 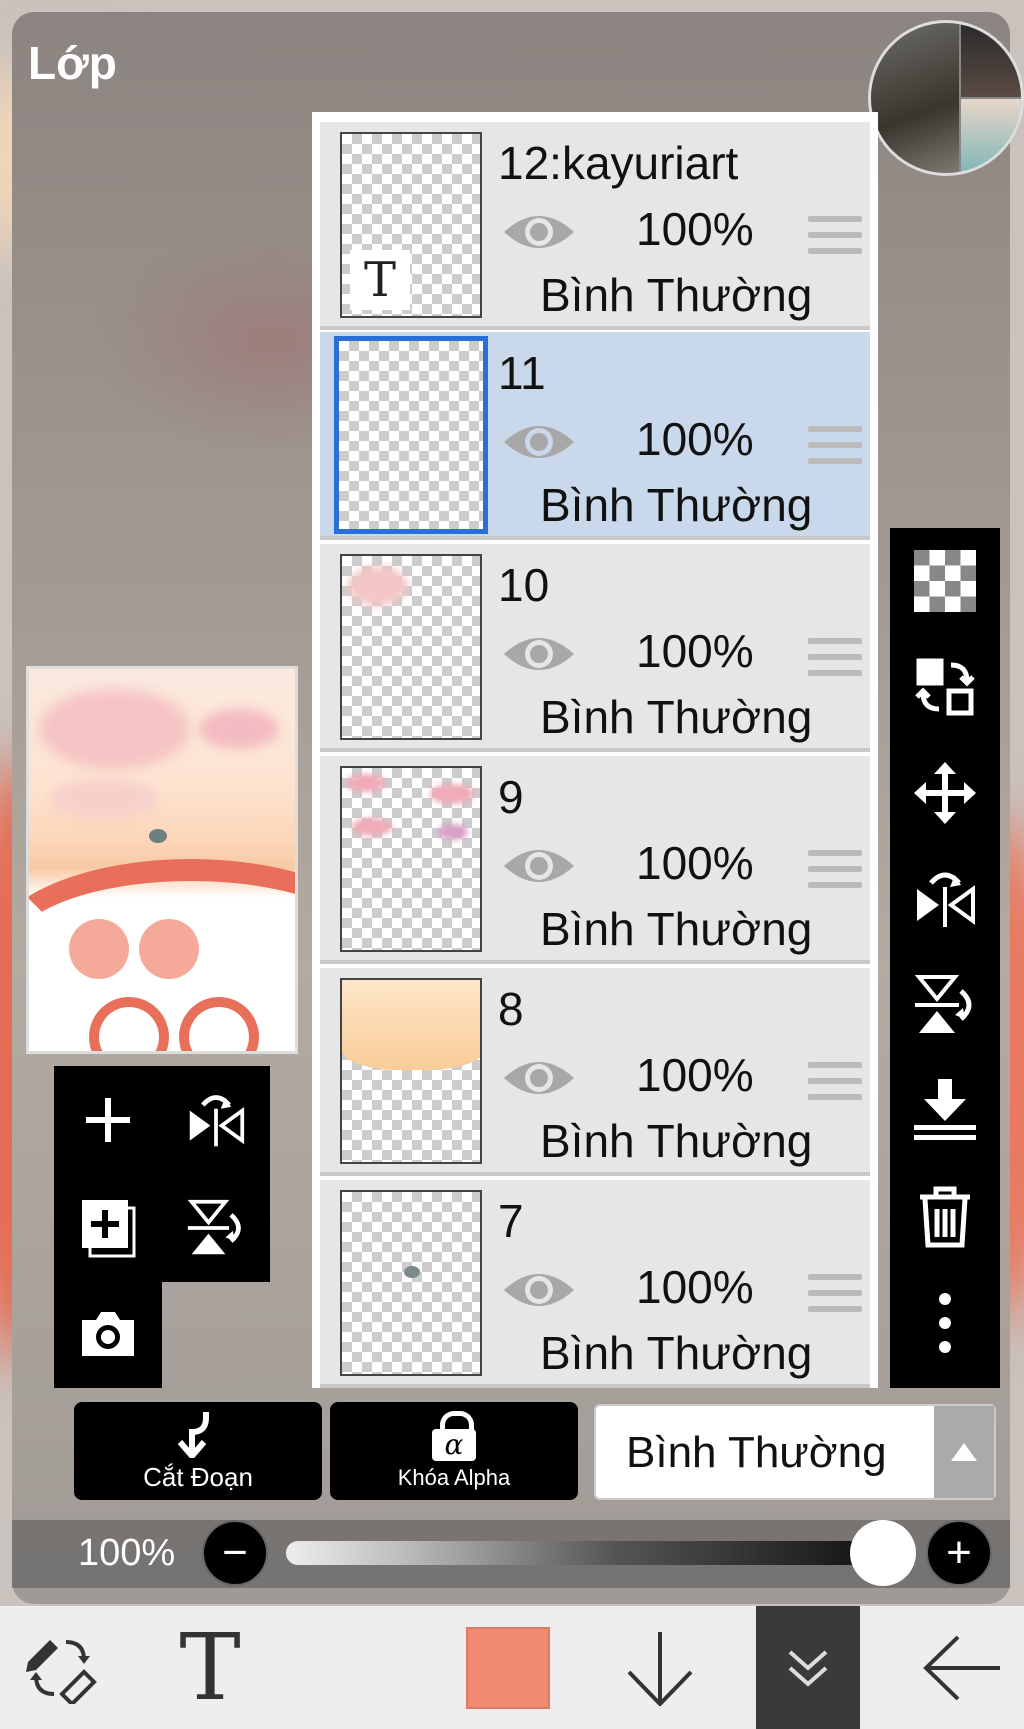 What do you see at coordinates (235, 1553) in the screenshot?
I see `opacity-decrease-button: −` at bounding box center [235, 1553].